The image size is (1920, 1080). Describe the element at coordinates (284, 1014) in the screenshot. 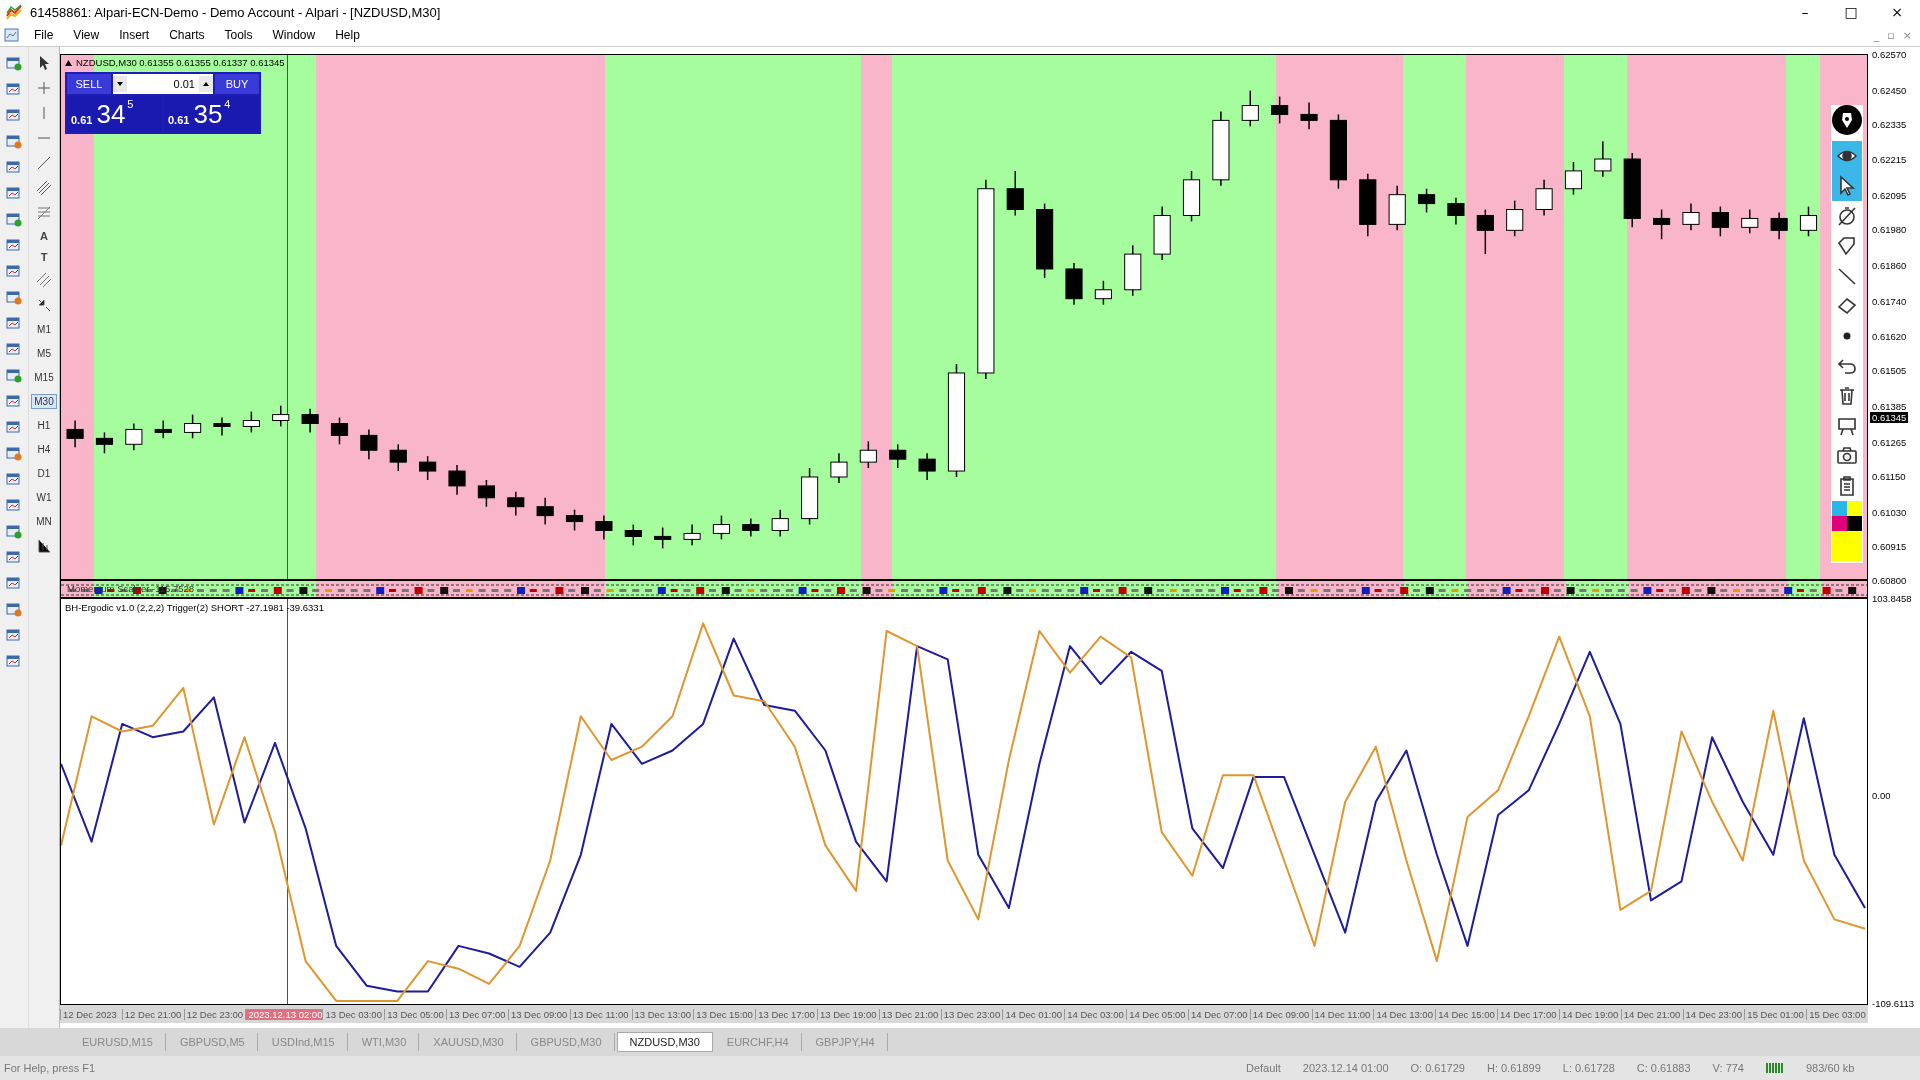

I see `time-label: 2023.12.13 02:00` at that location.